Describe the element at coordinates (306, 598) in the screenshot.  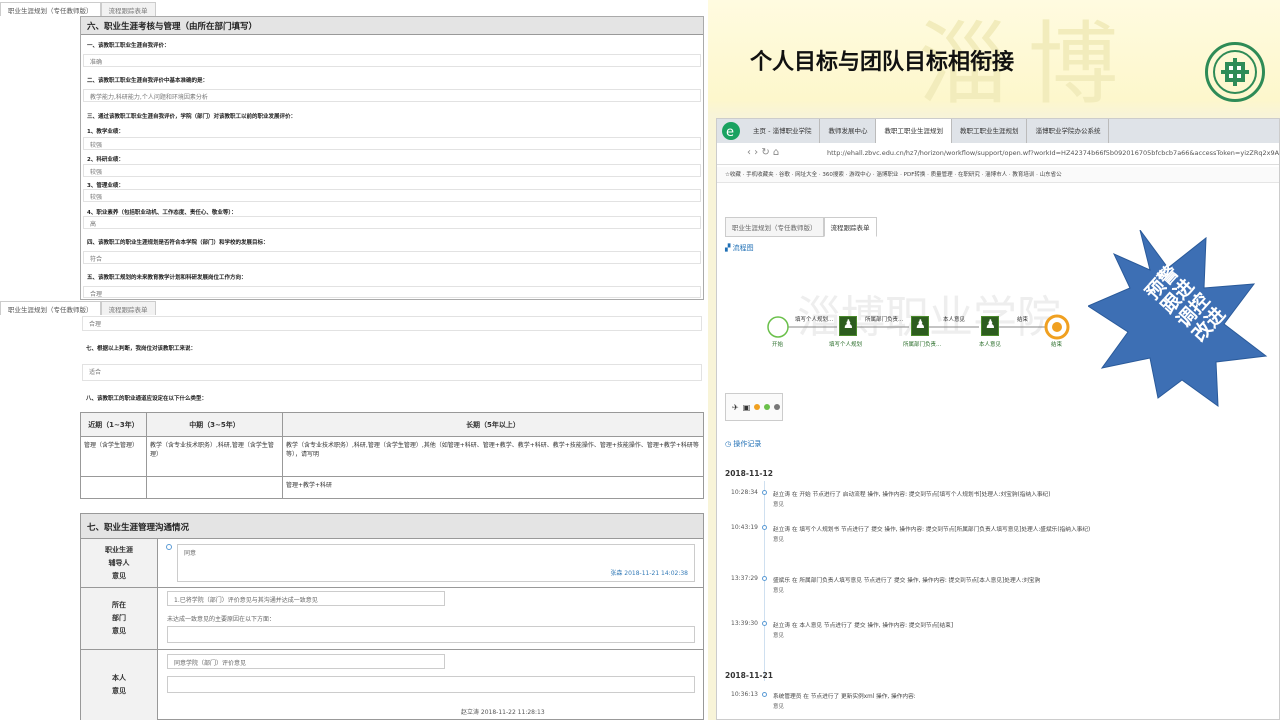
I see `department-opinion-field: 1.已将学院（部门）评价意见与其沟通并达成一致意见` at that location.